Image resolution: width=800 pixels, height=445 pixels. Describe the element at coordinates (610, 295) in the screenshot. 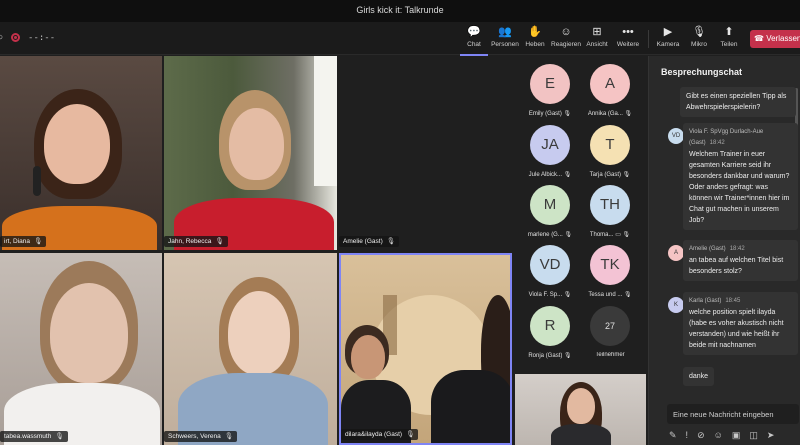

I see `participant-label: Tessa und ... 🎙` at that location.